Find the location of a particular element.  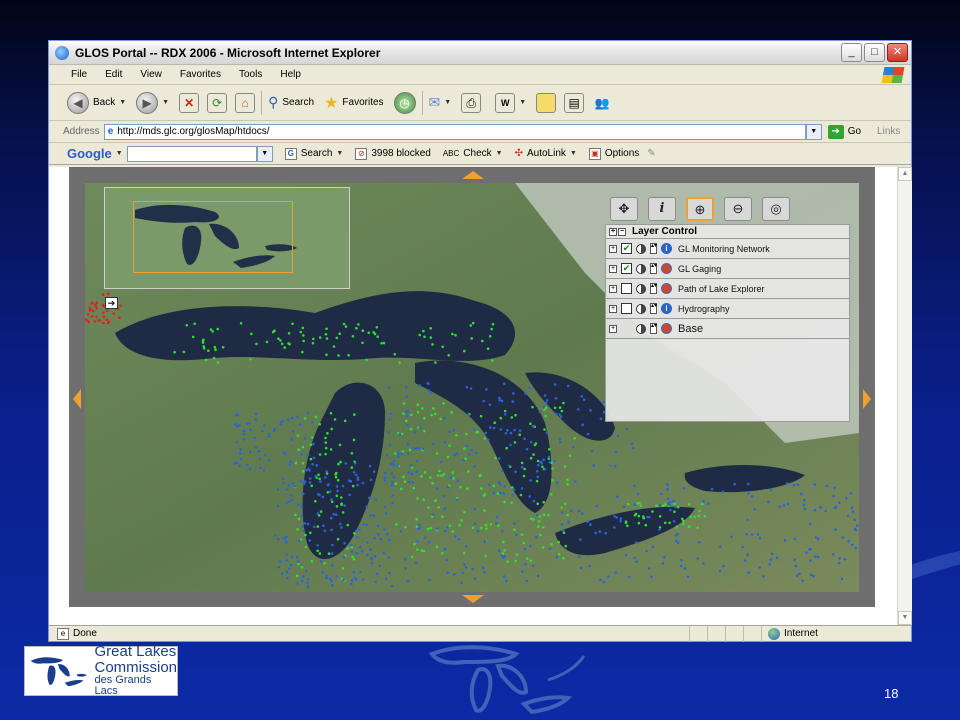

menu-favorites: Favorites is located at coordinates (200, 74).